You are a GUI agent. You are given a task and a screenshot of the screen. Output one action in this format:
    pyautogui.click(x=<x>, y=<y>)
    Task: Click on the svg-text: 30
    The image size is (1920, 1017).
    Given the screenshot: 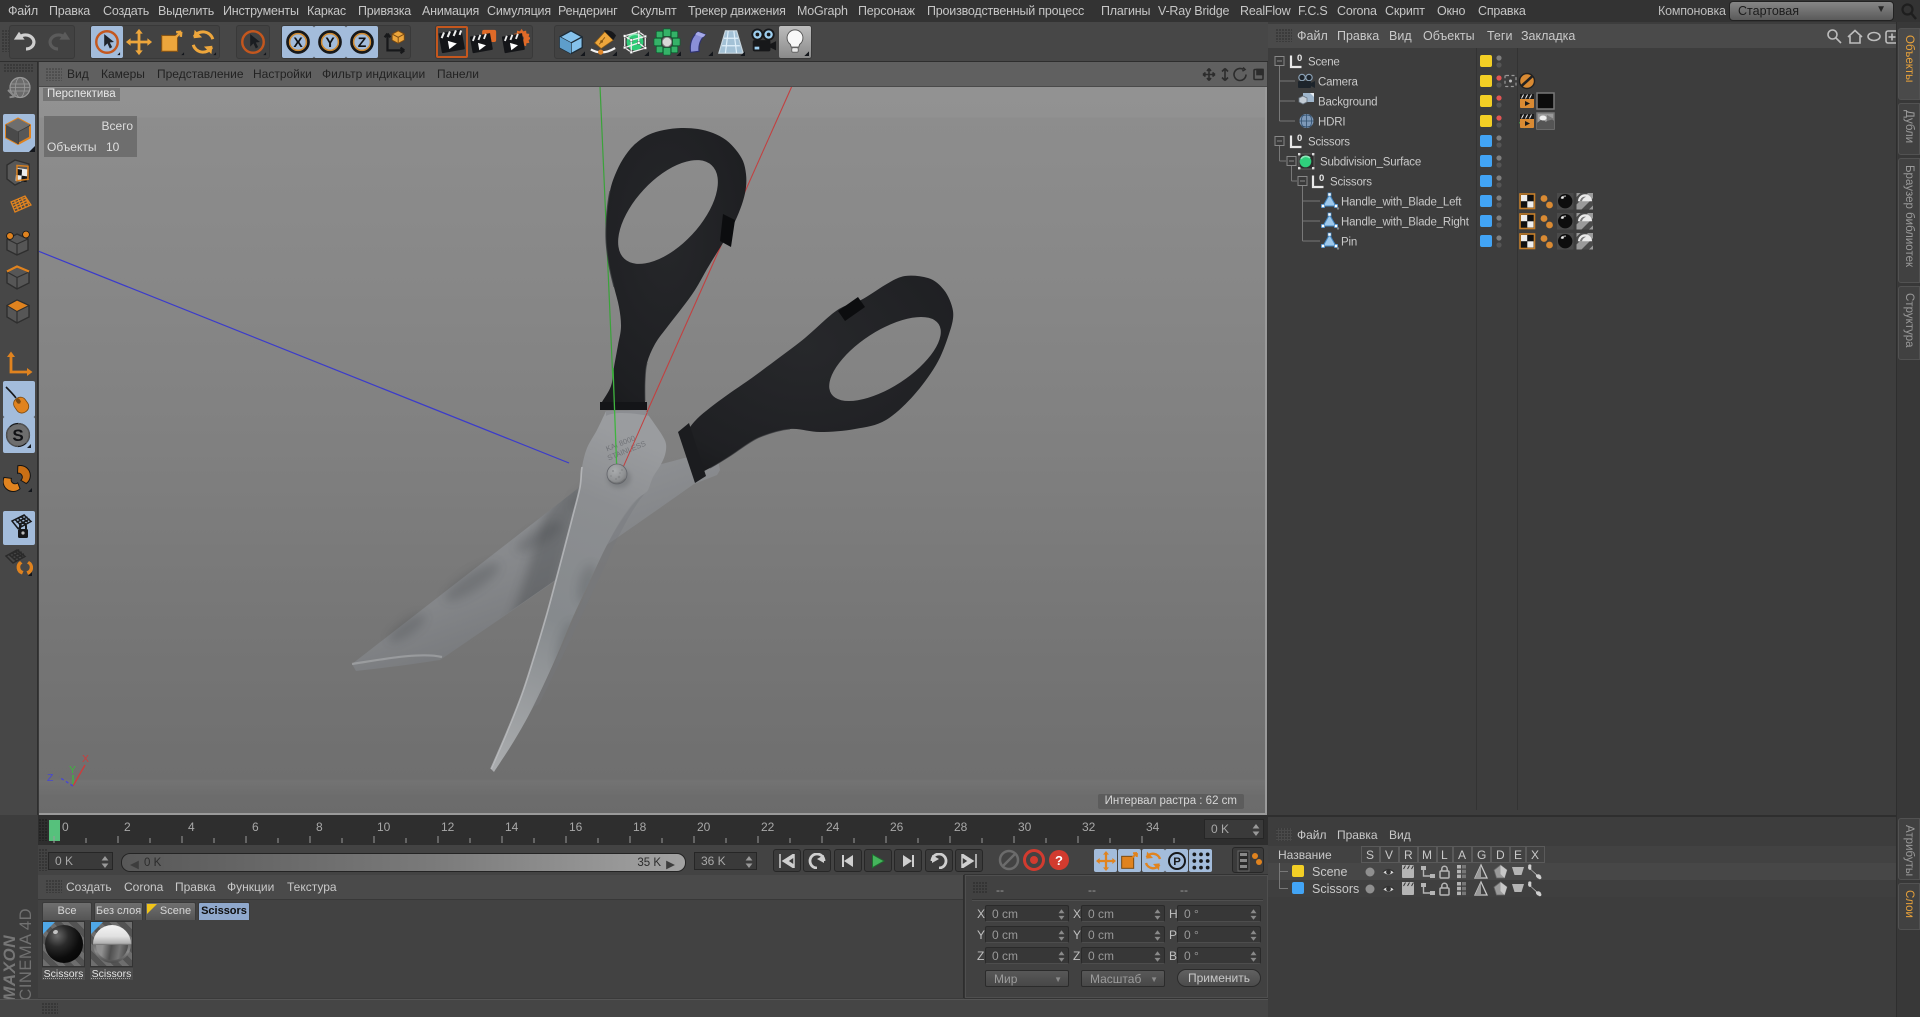 What is the action you would take?
    pyautogui.click(x=1025, y=827)
    